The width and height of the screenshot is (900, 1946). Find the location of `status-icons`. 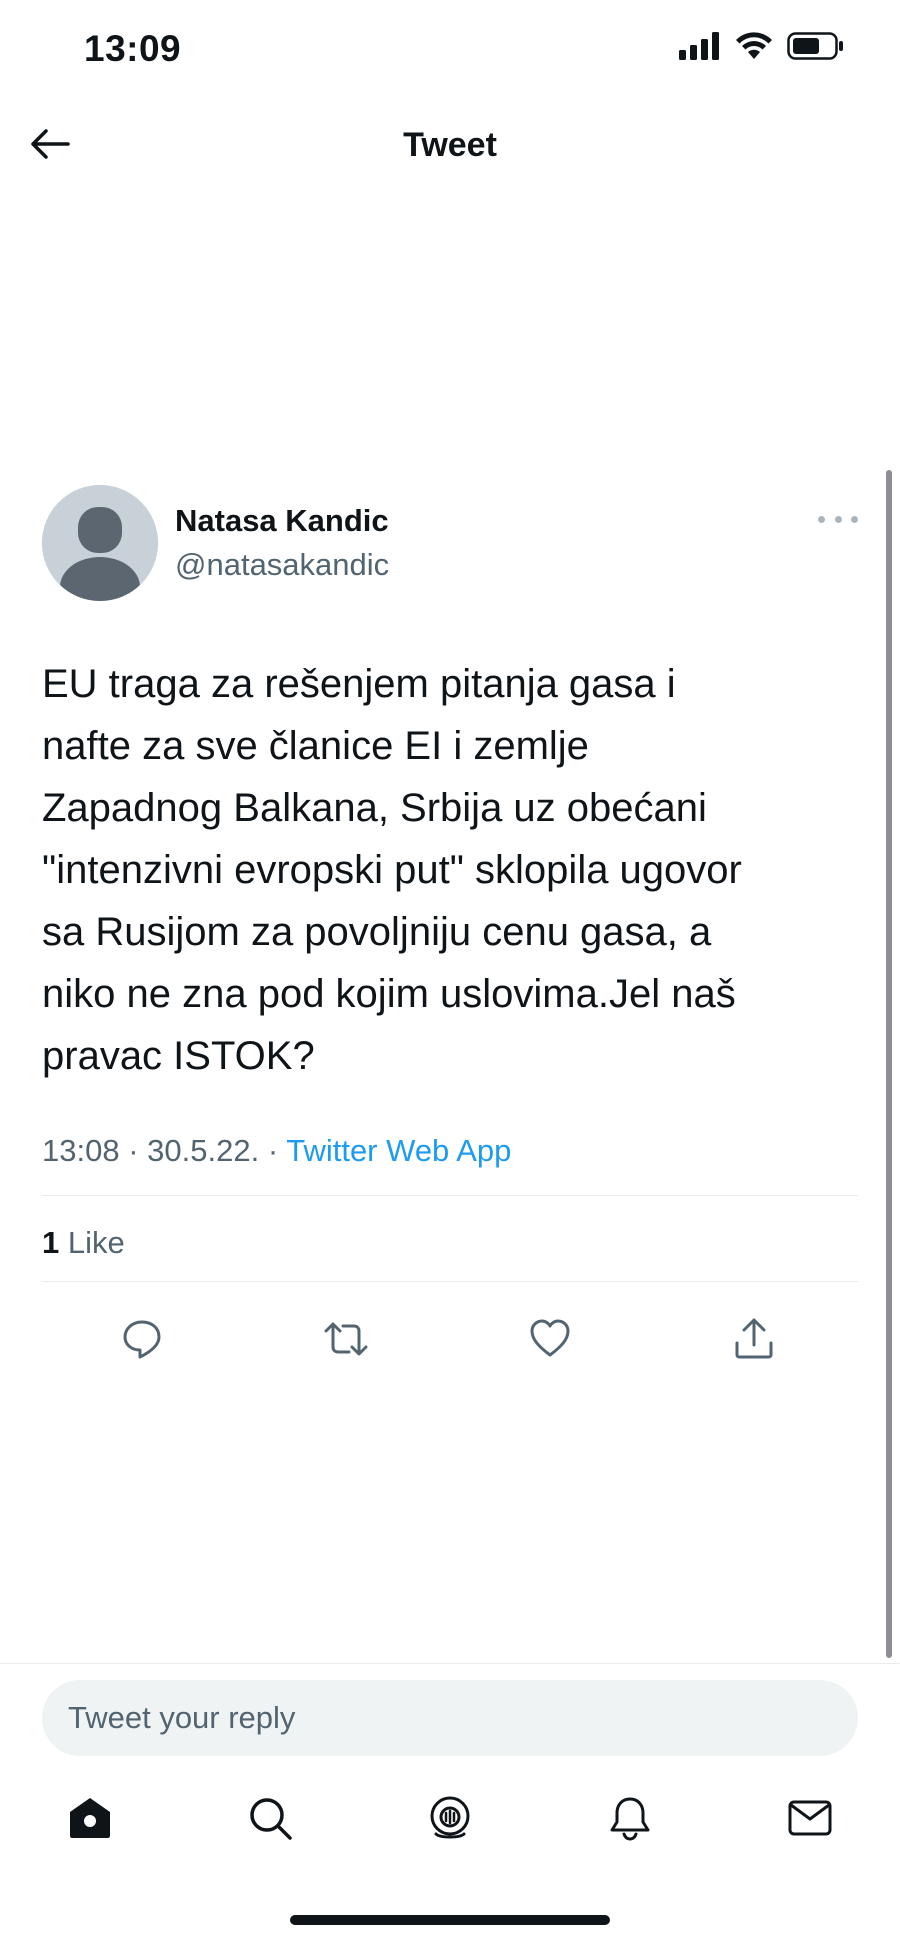

status-icons is located at coordinates (762, 48).